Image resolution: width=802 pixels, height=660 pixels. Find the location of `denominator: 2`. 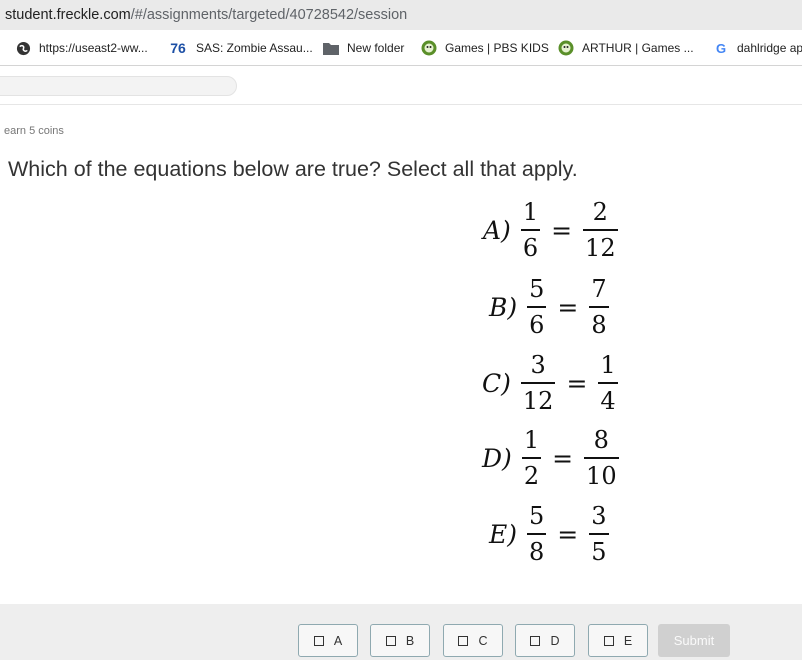

denominator: 2 is located at coordinates (531, 475).